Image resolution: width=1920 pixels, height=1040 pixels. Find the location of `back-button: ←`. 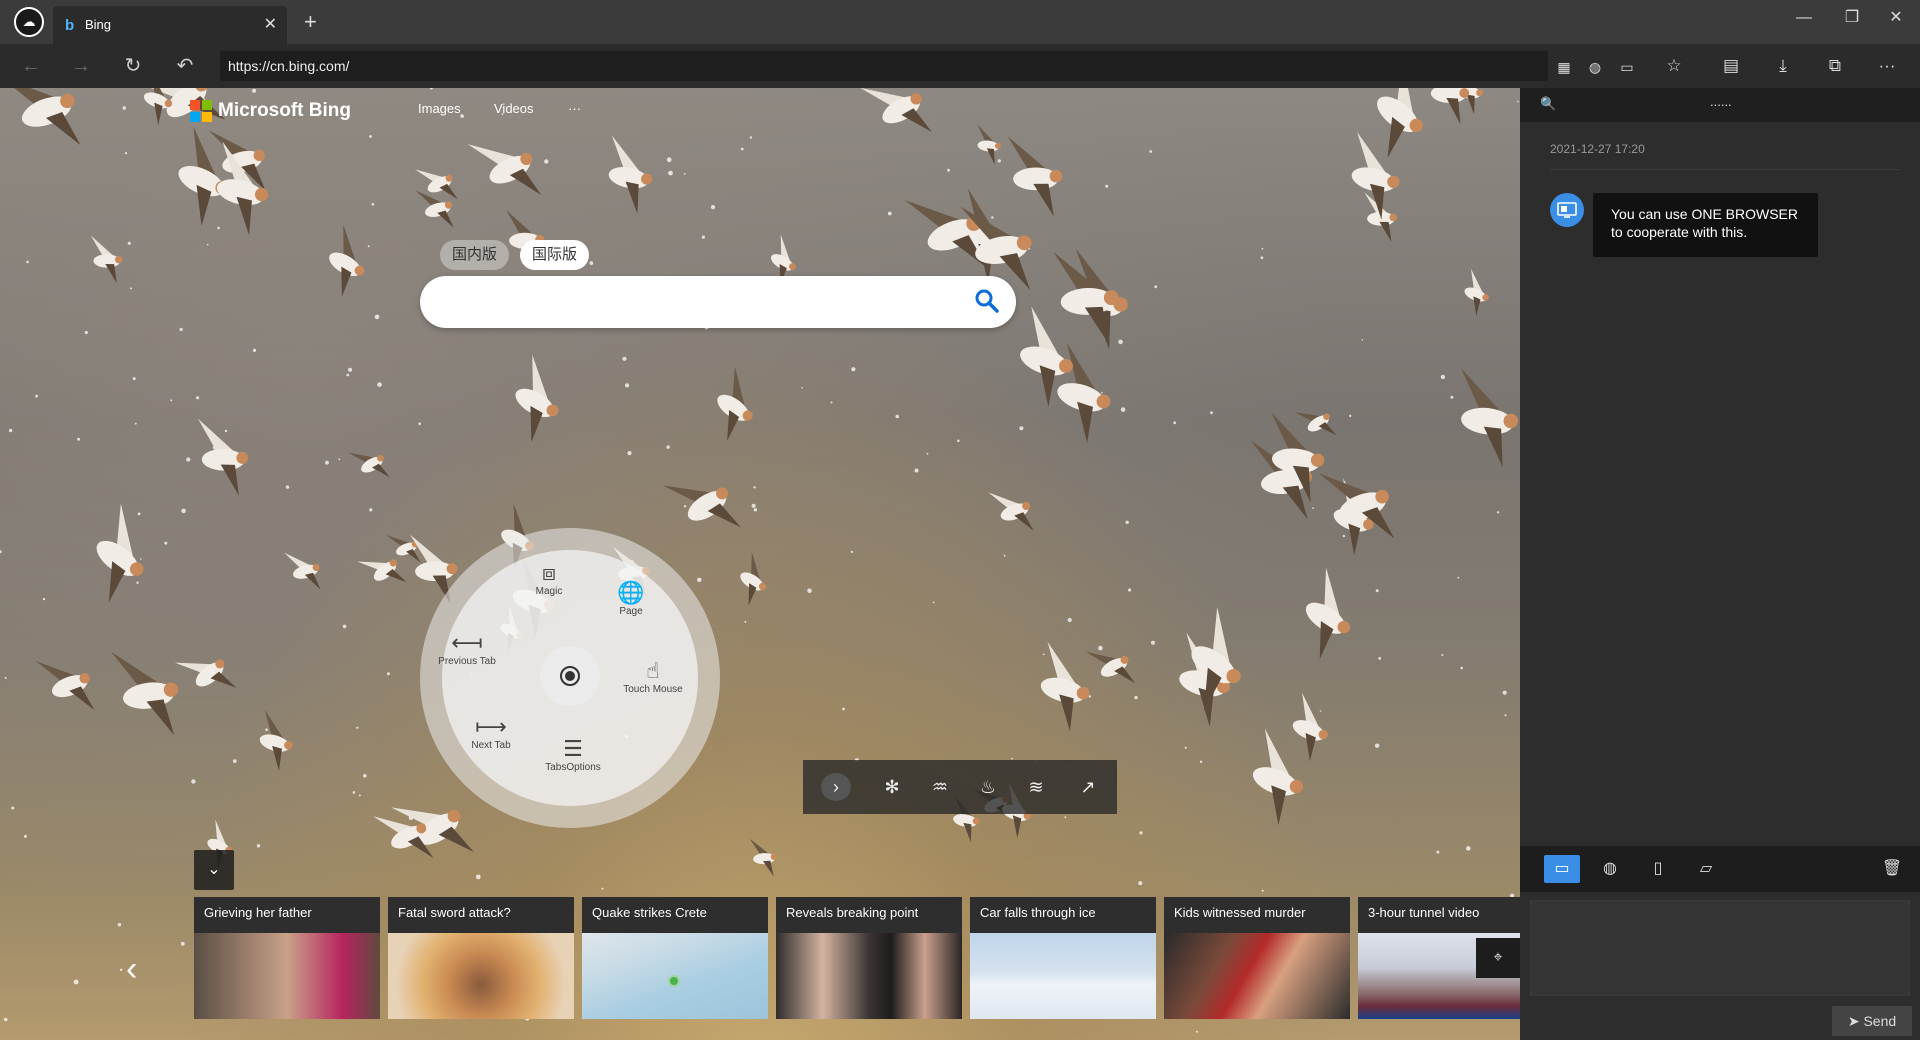

back-button: ← is located at coordinates (31, 66).